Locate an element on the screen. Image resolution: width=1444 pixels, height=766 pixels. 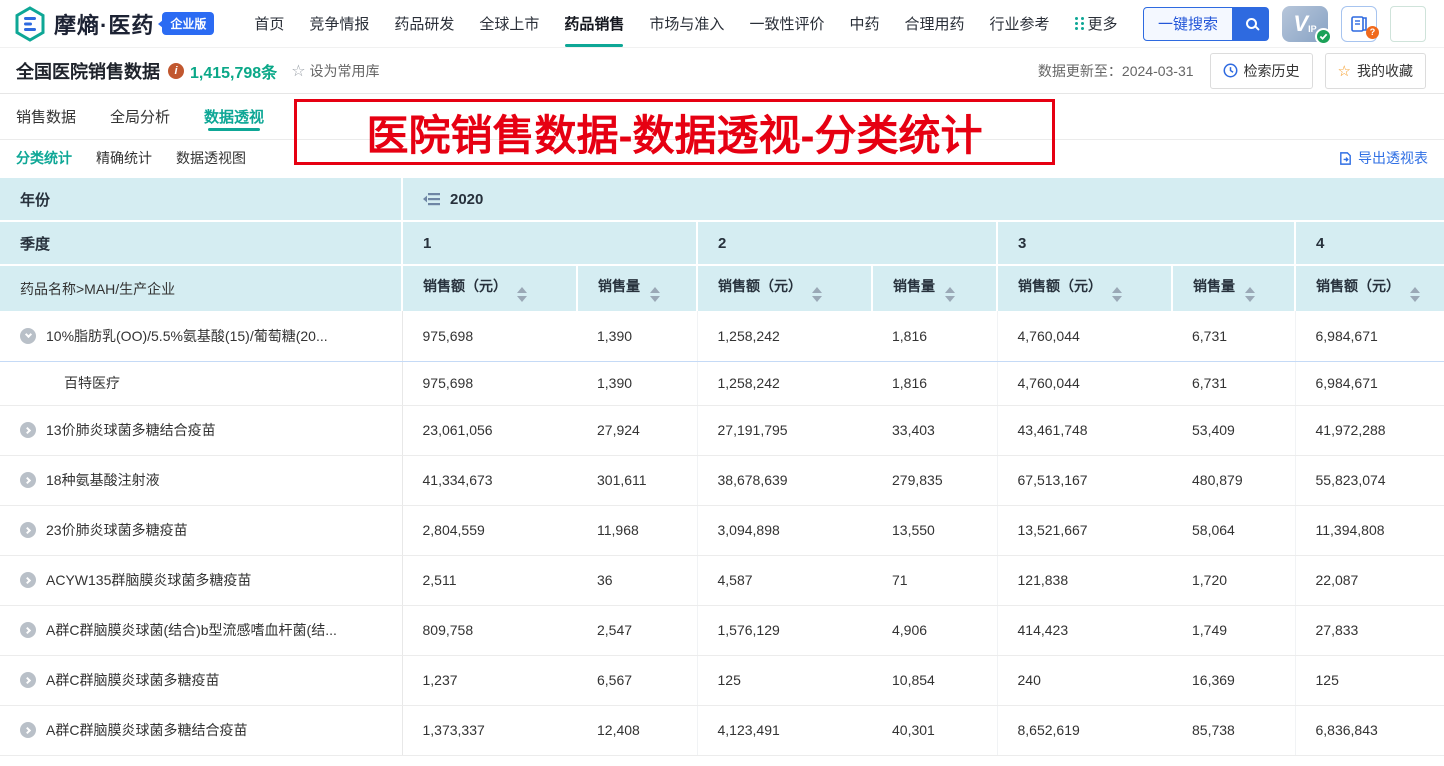
cell-sales-qty: 40,301 is located at coordinates (935, 730).